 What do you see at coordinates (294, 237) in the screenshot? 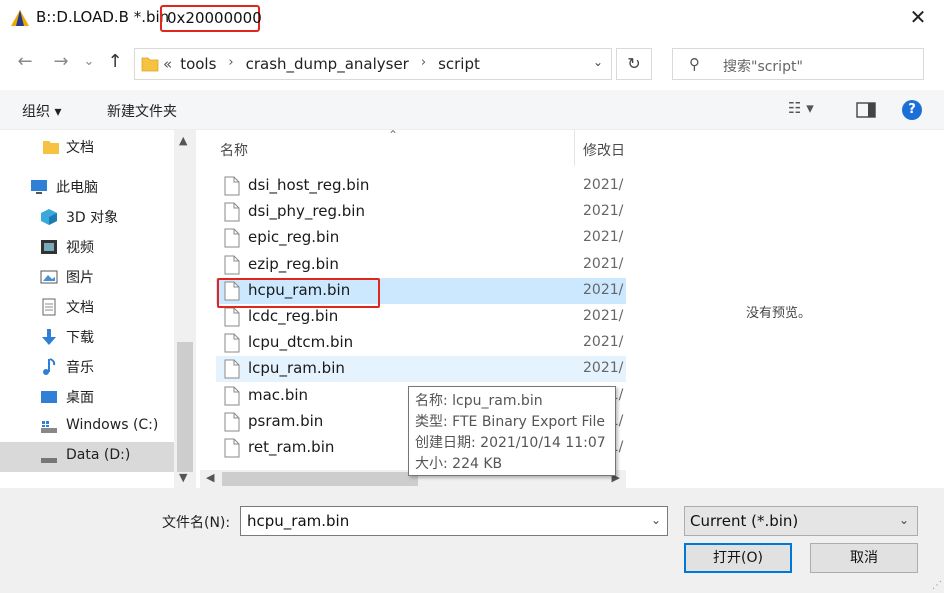
I see `file-name: epic_reg.bin` at bounding box center [294, 237].